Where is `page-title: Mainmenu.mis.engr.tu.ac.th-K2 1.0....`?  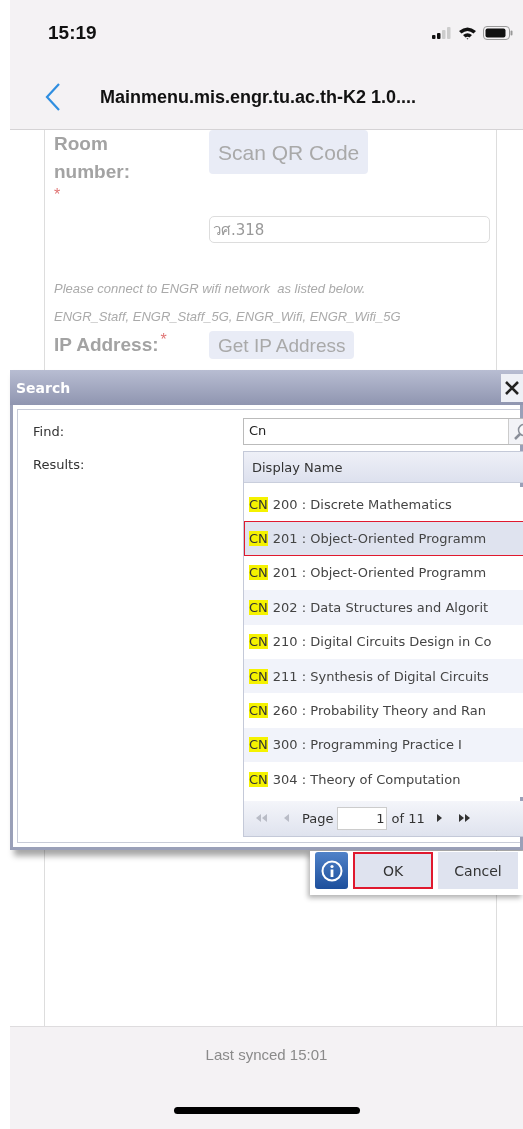 page-title: Mainmenu.mis.engr.tu.ac.th-K2 1.0.... is located at coordinates (258, 97).